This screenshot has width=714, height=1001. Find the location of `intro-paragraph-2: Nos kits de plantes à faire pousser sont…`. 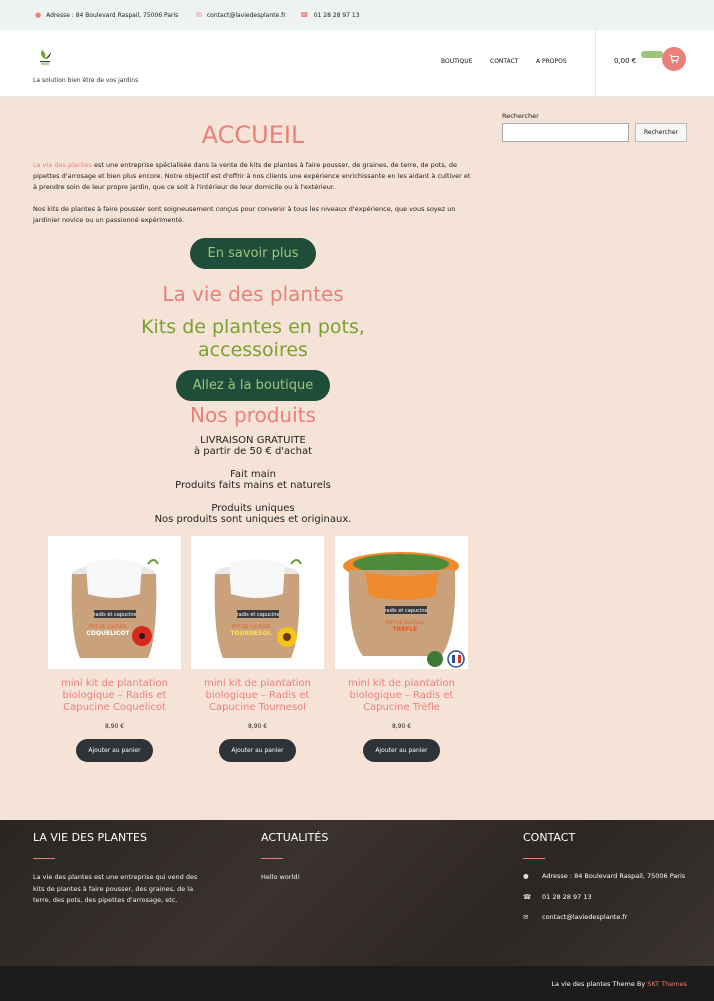

intro-paragraph-2: Nos kits de plantes à faire pousser sont… is located at coordinates (244, 214).